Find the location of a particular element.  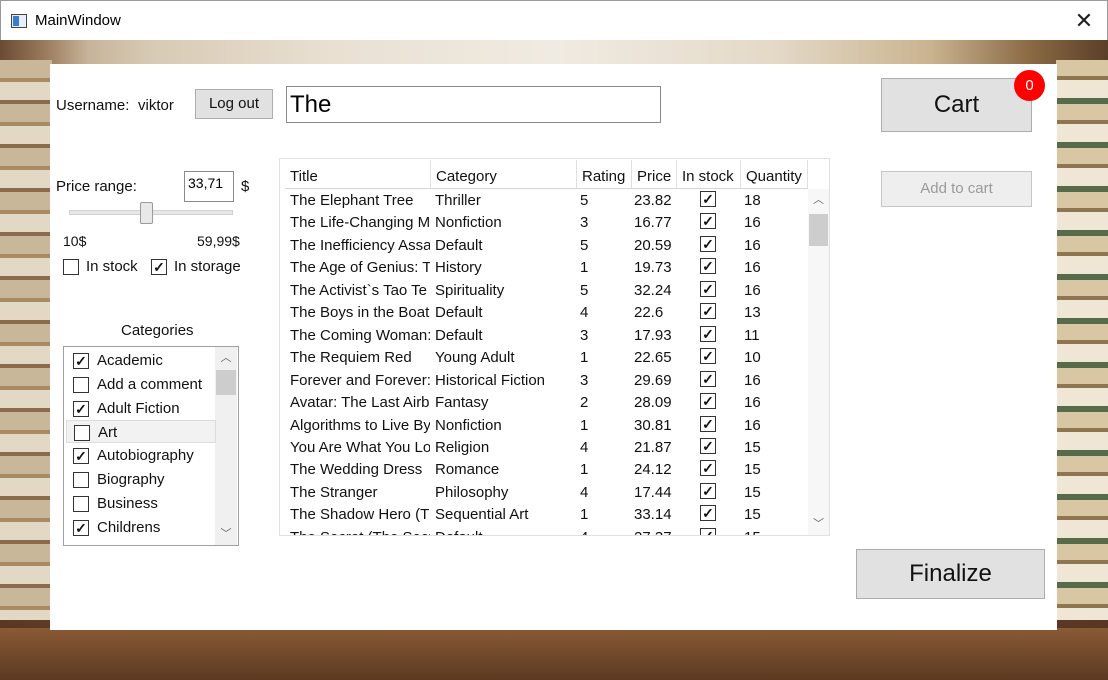

cell-category: Default is located at coordinates (459, 335).